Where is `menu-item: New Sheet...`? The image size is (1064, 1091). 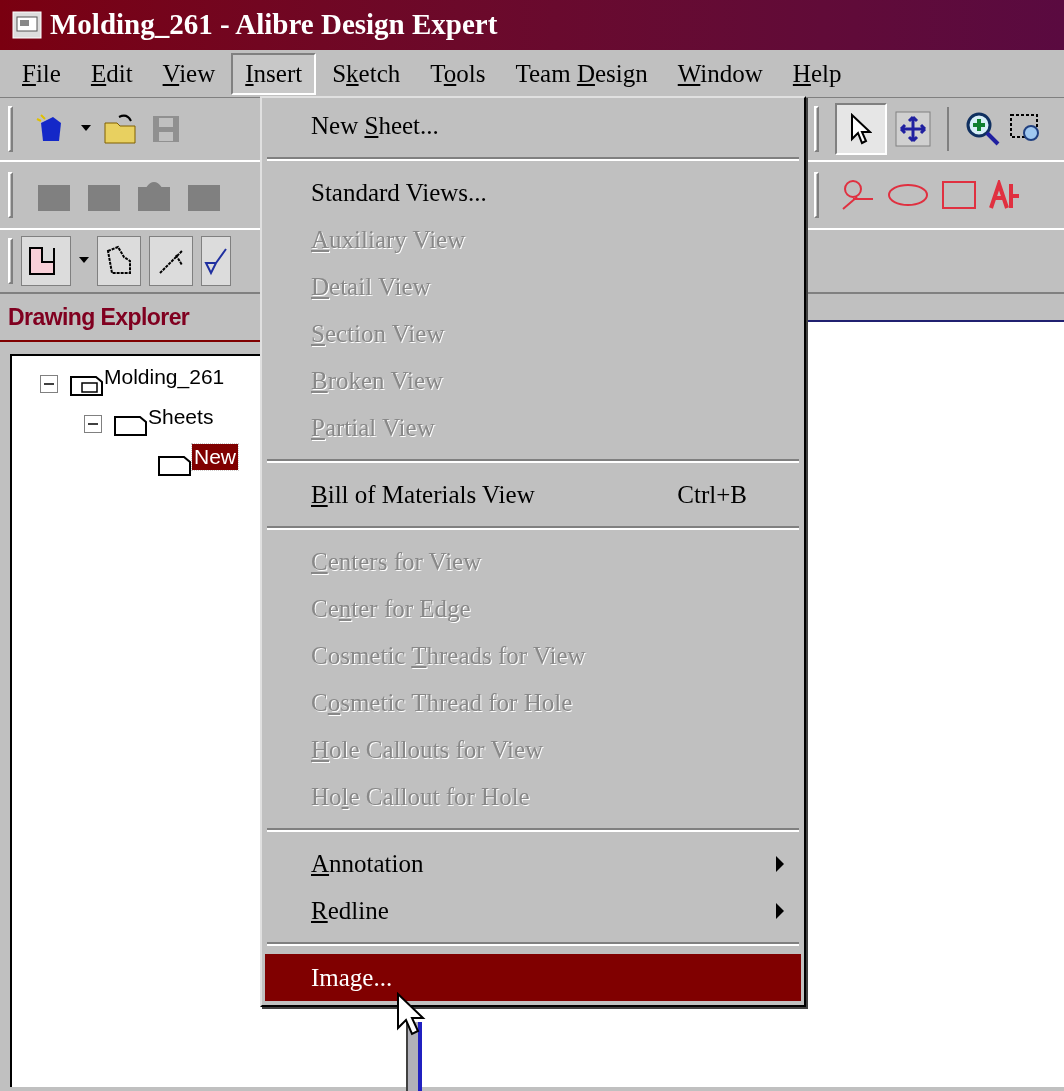
menu-item: New Sheet... is located at coordinates (533, 125).